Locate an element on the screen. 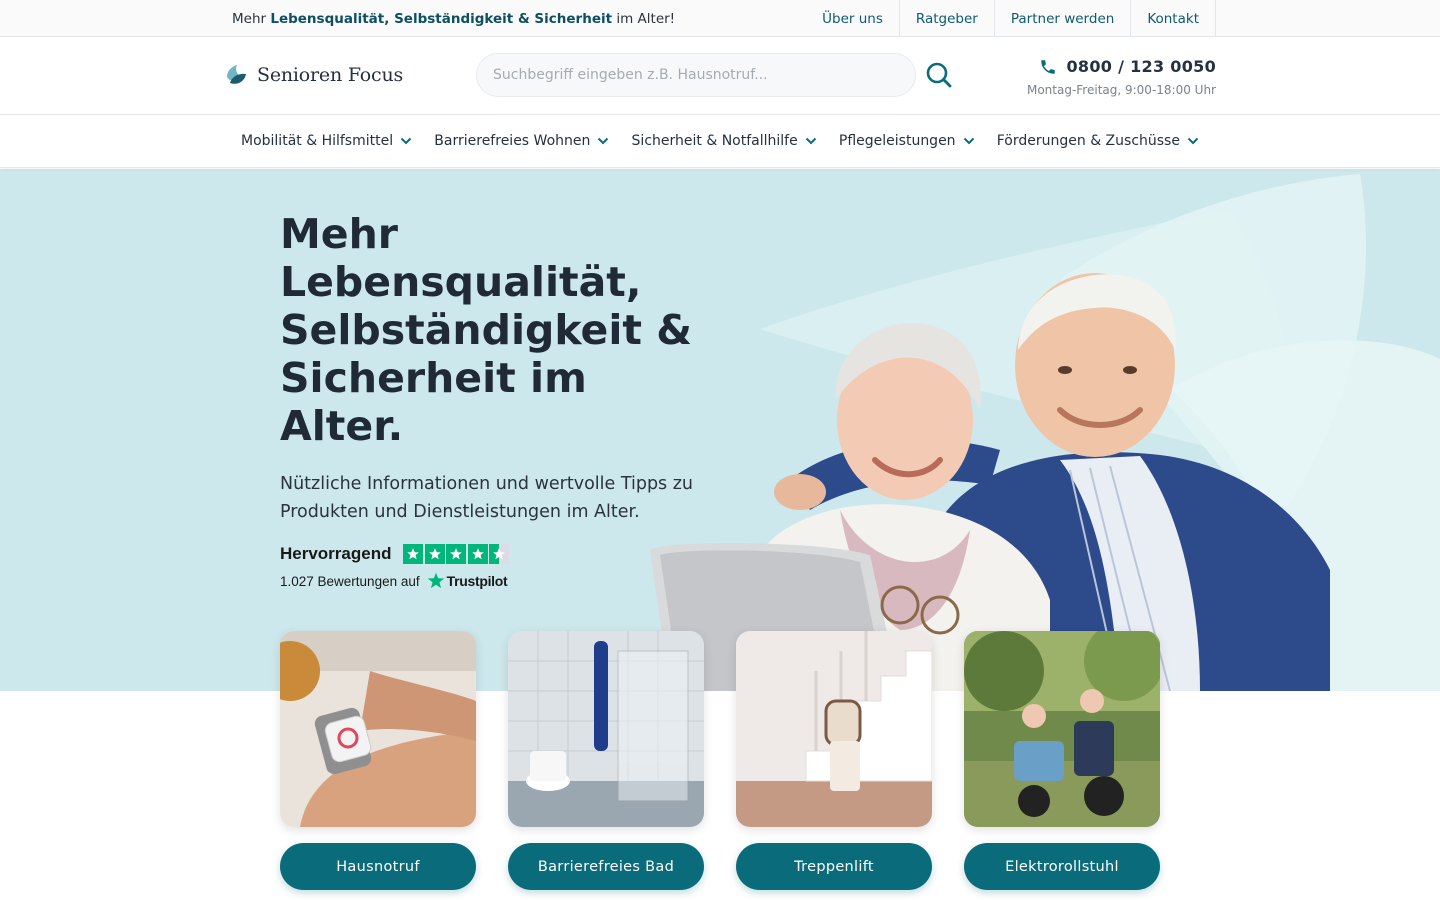 This screenshot has height=900, width=1440. top-link-ratgeber: Ratgeber is located at coordinates (946, 18).